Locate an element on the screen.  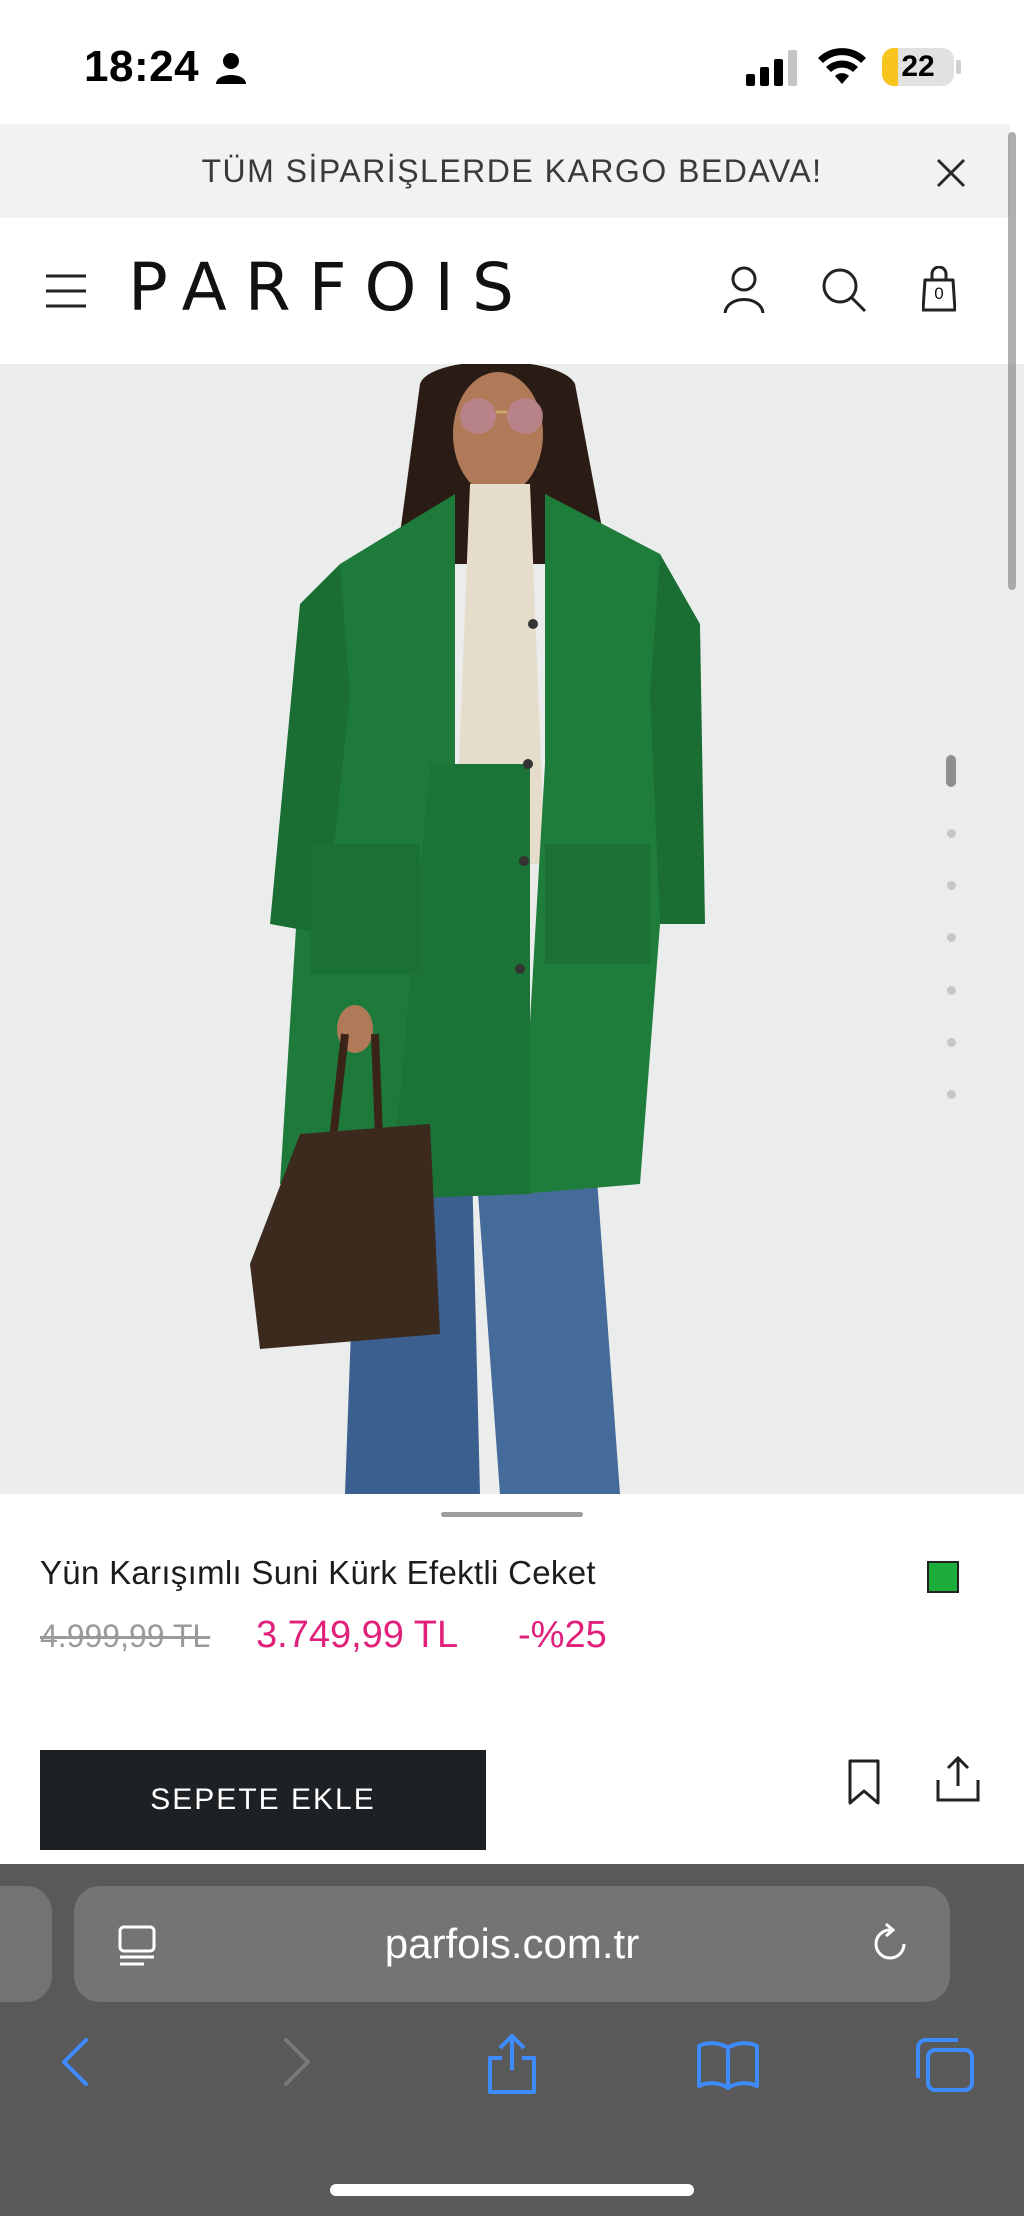
bookmark-icon is located at coordinates (864, 1782).